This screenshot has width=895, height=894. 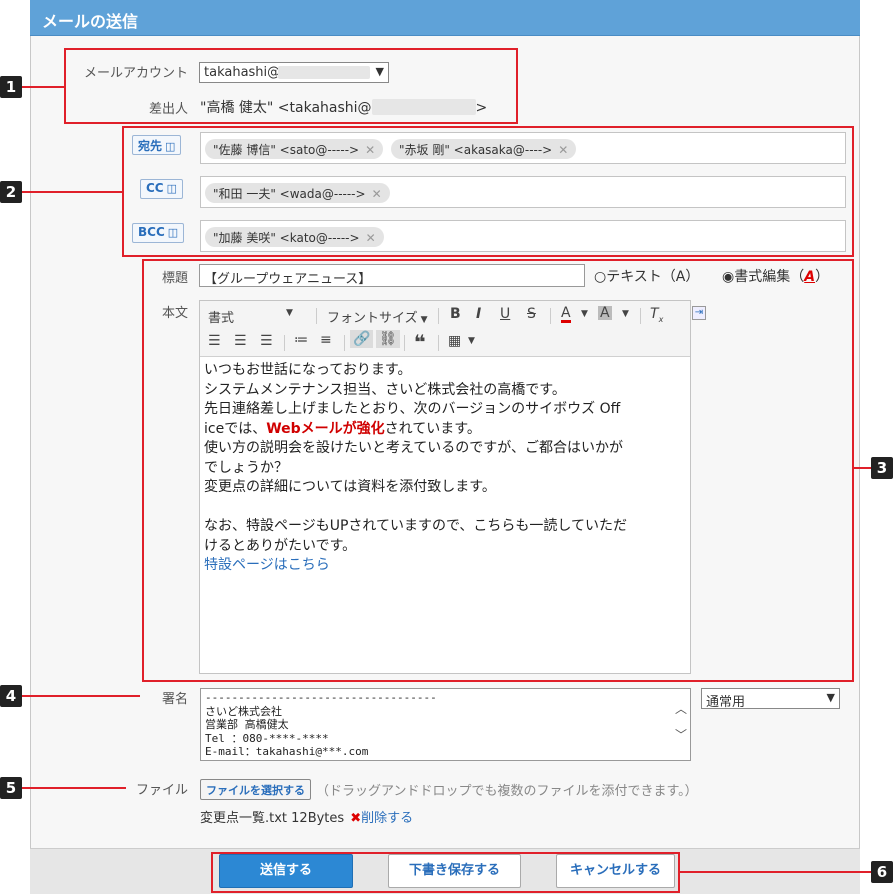 I want to click on body-label: 本文, so click(x=174, y=313).